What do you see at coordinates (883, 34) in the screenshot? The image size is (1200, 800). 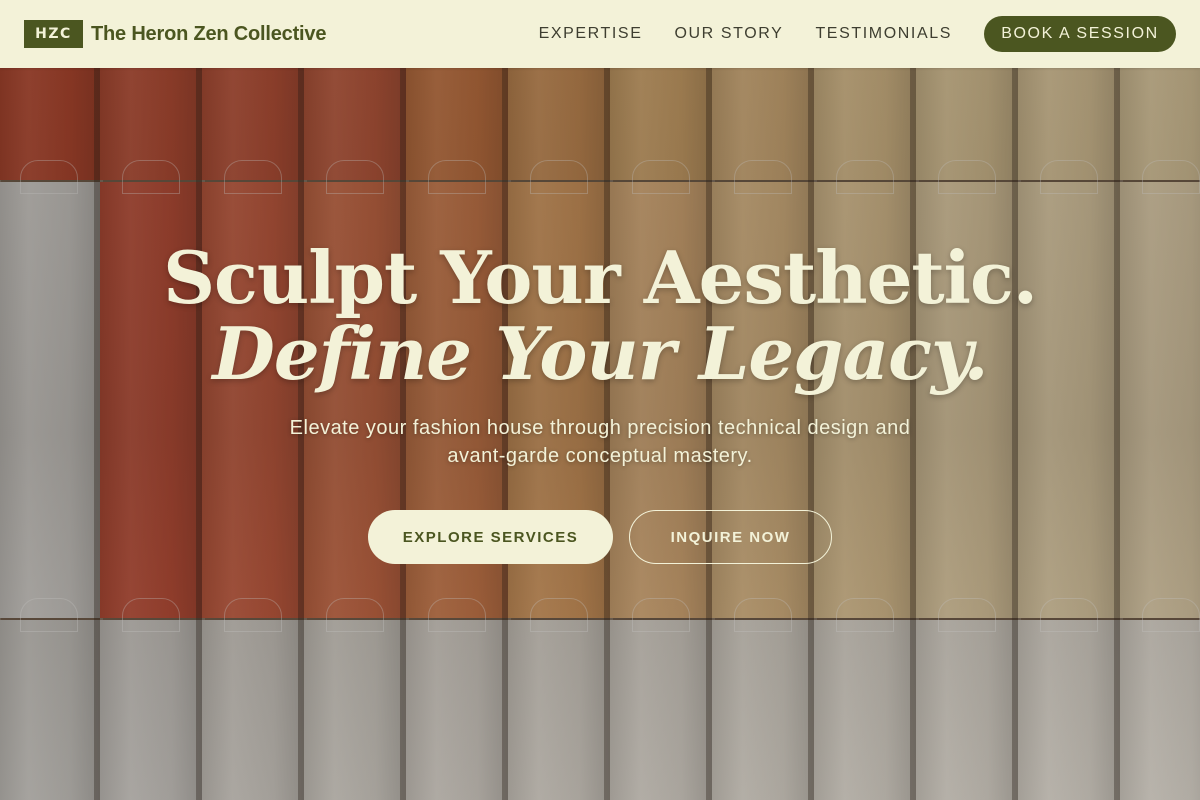 I see `nav-link-testimonials: TESTIMONIALS` at bounding box center [883, 34].